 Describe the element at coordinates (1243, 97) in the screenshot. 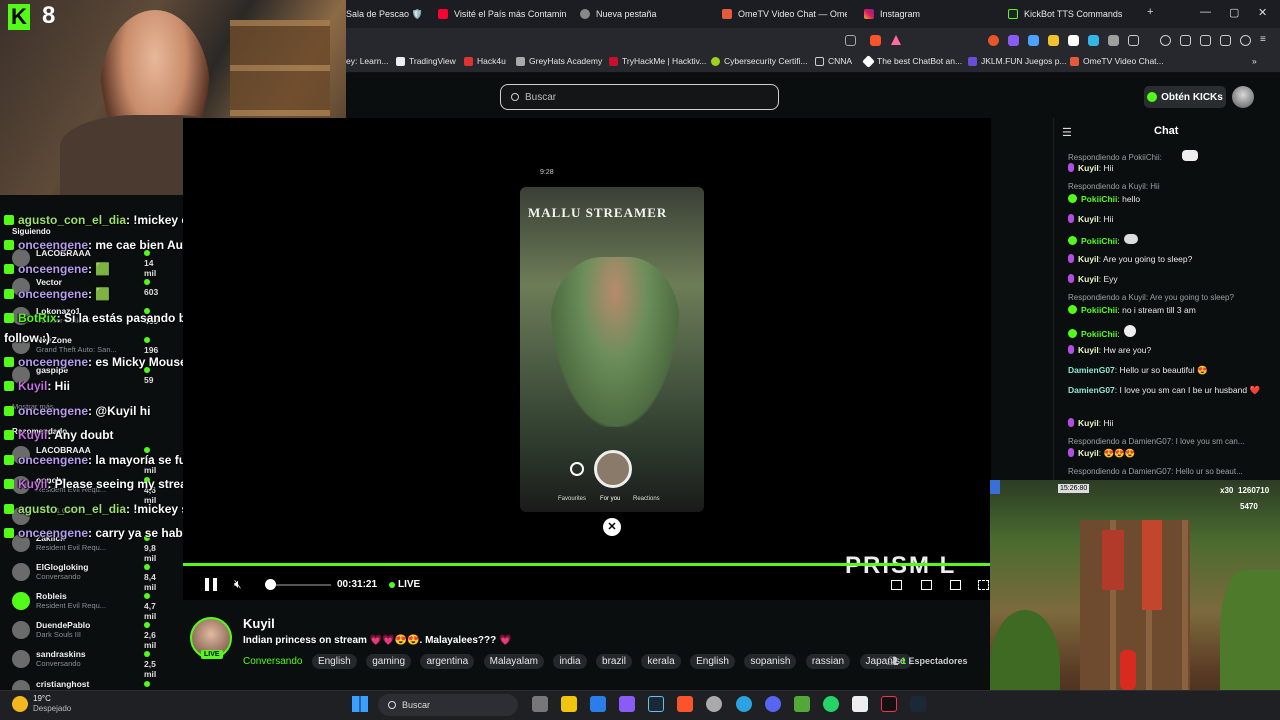

I see `user-avatar` at that location.